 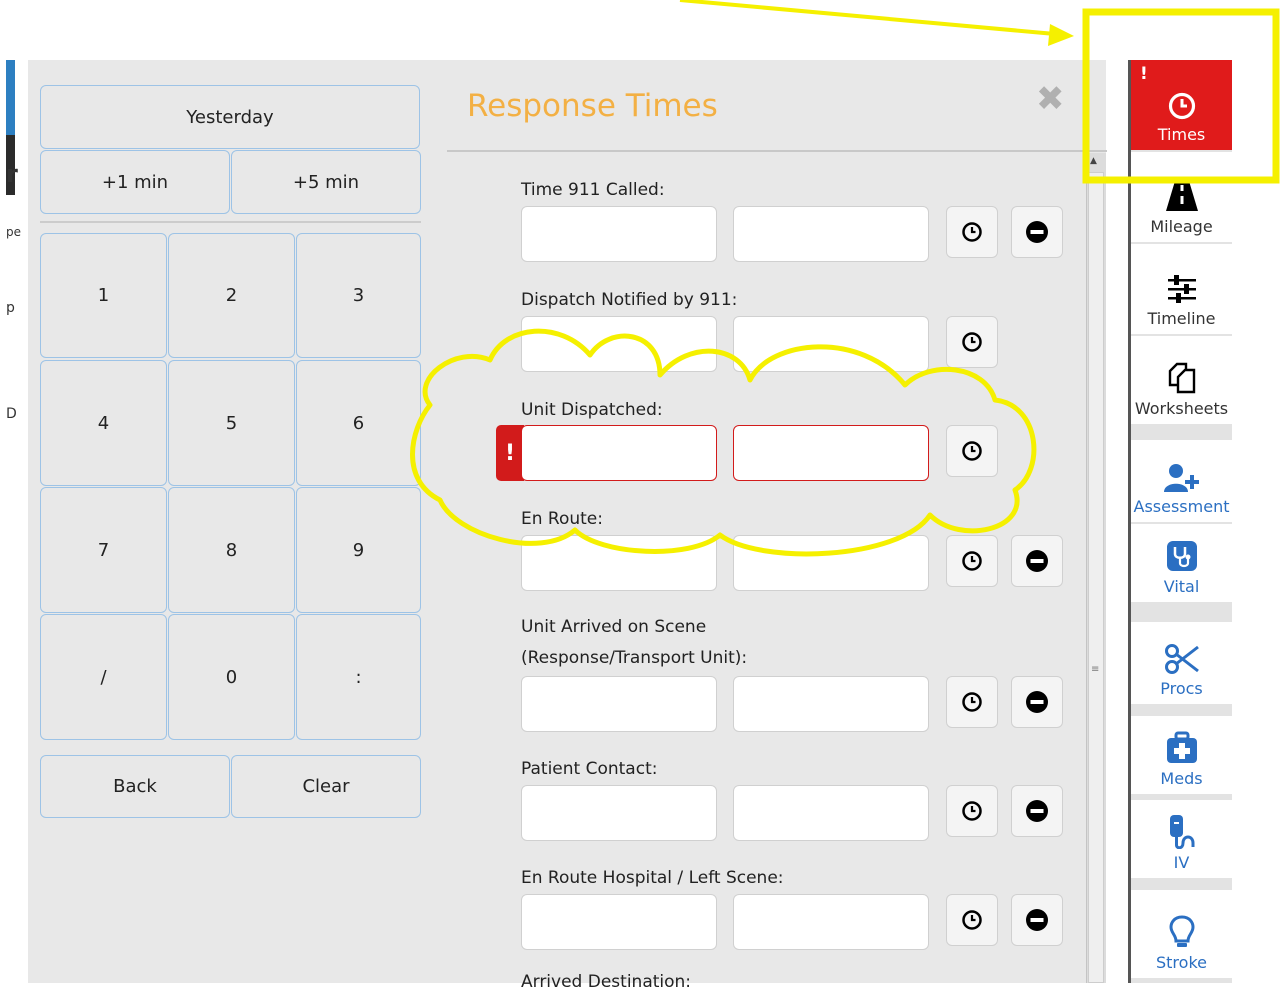 I want to click on scrollbar-grip-icon: ≡, so click(x=1095, y=669).